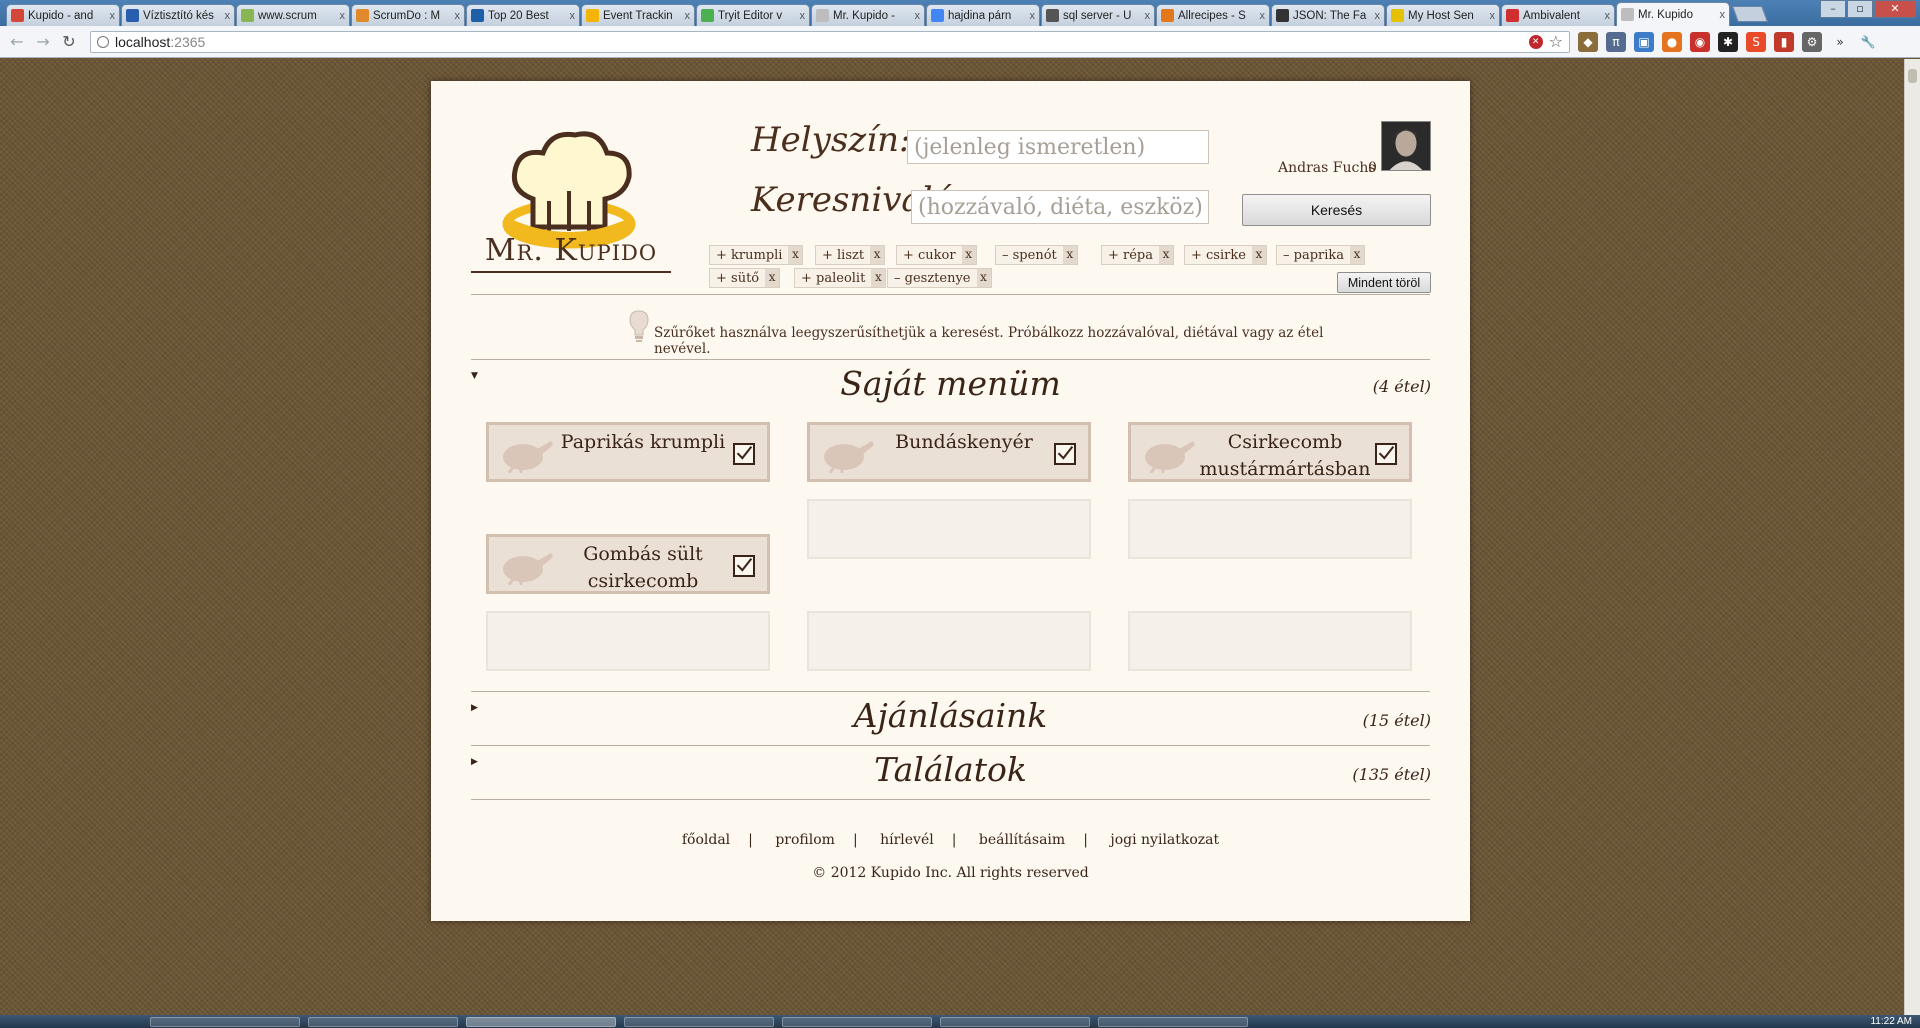 The height and width of the screenshot is (1028, 1920). I want to click on reload-icon: ↻, so click(69, 41).